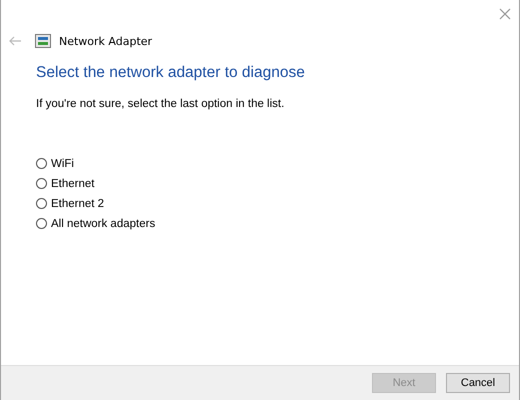 The width and height of the screenshot is (520, 400). Describe the element at coordinates (72, 184) in the screenshot. I see `option-label: Ethernet` at that location.